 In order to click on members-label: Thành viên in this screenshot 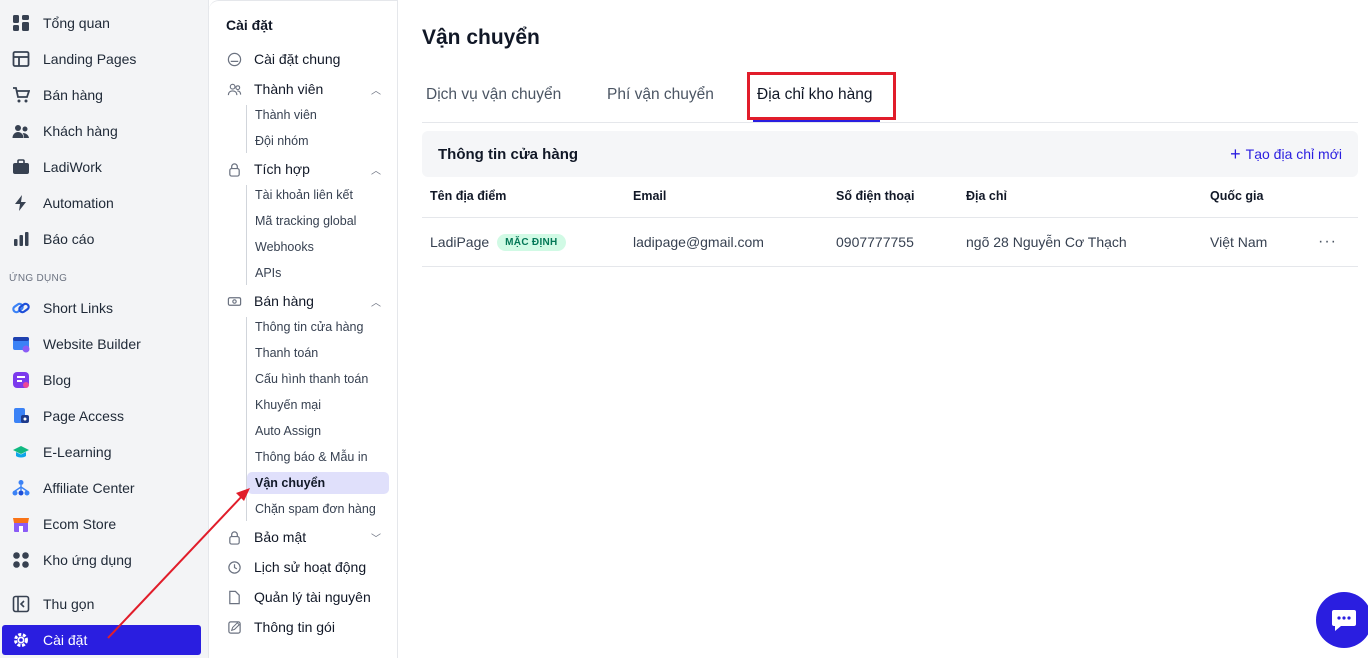, I will do `click(289, 89)`.